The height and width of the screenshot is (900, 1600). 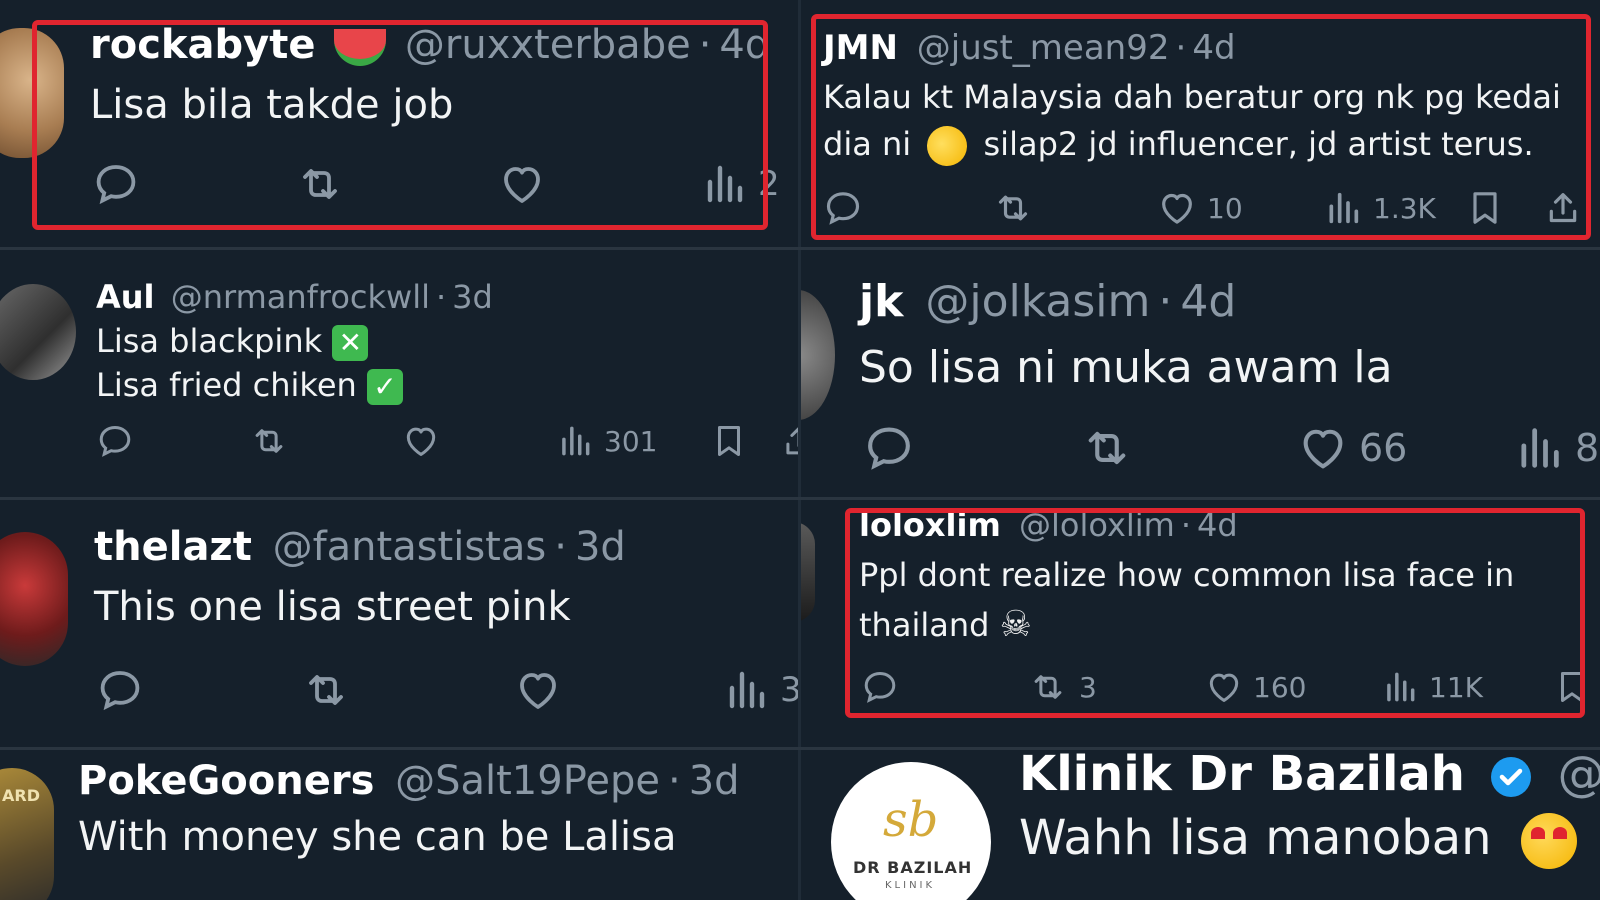 What do you see at coordinates (300, 297) in the screenshot?
I see `handle: @nrmanfrockwll` at bounding box center [300, 297].